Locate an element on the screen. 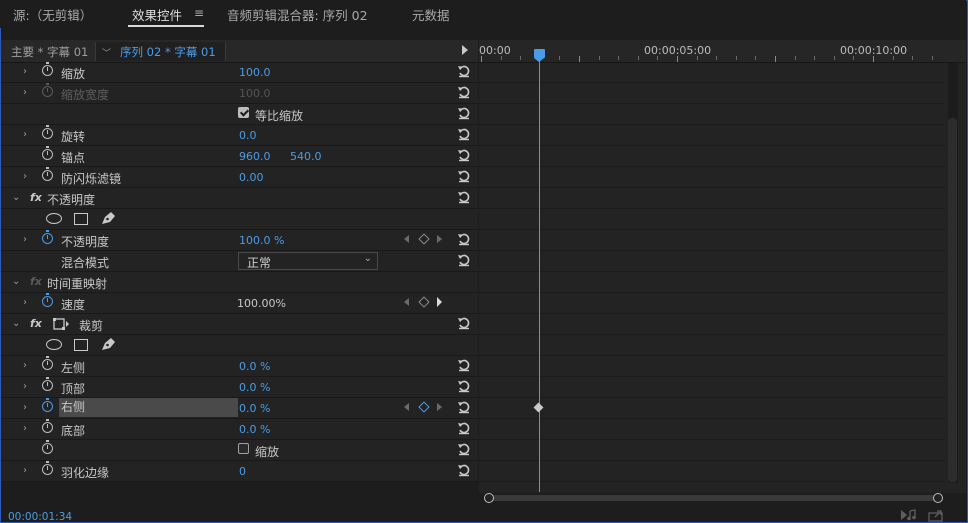  ruler-tick is located at coordinates (795, 58).